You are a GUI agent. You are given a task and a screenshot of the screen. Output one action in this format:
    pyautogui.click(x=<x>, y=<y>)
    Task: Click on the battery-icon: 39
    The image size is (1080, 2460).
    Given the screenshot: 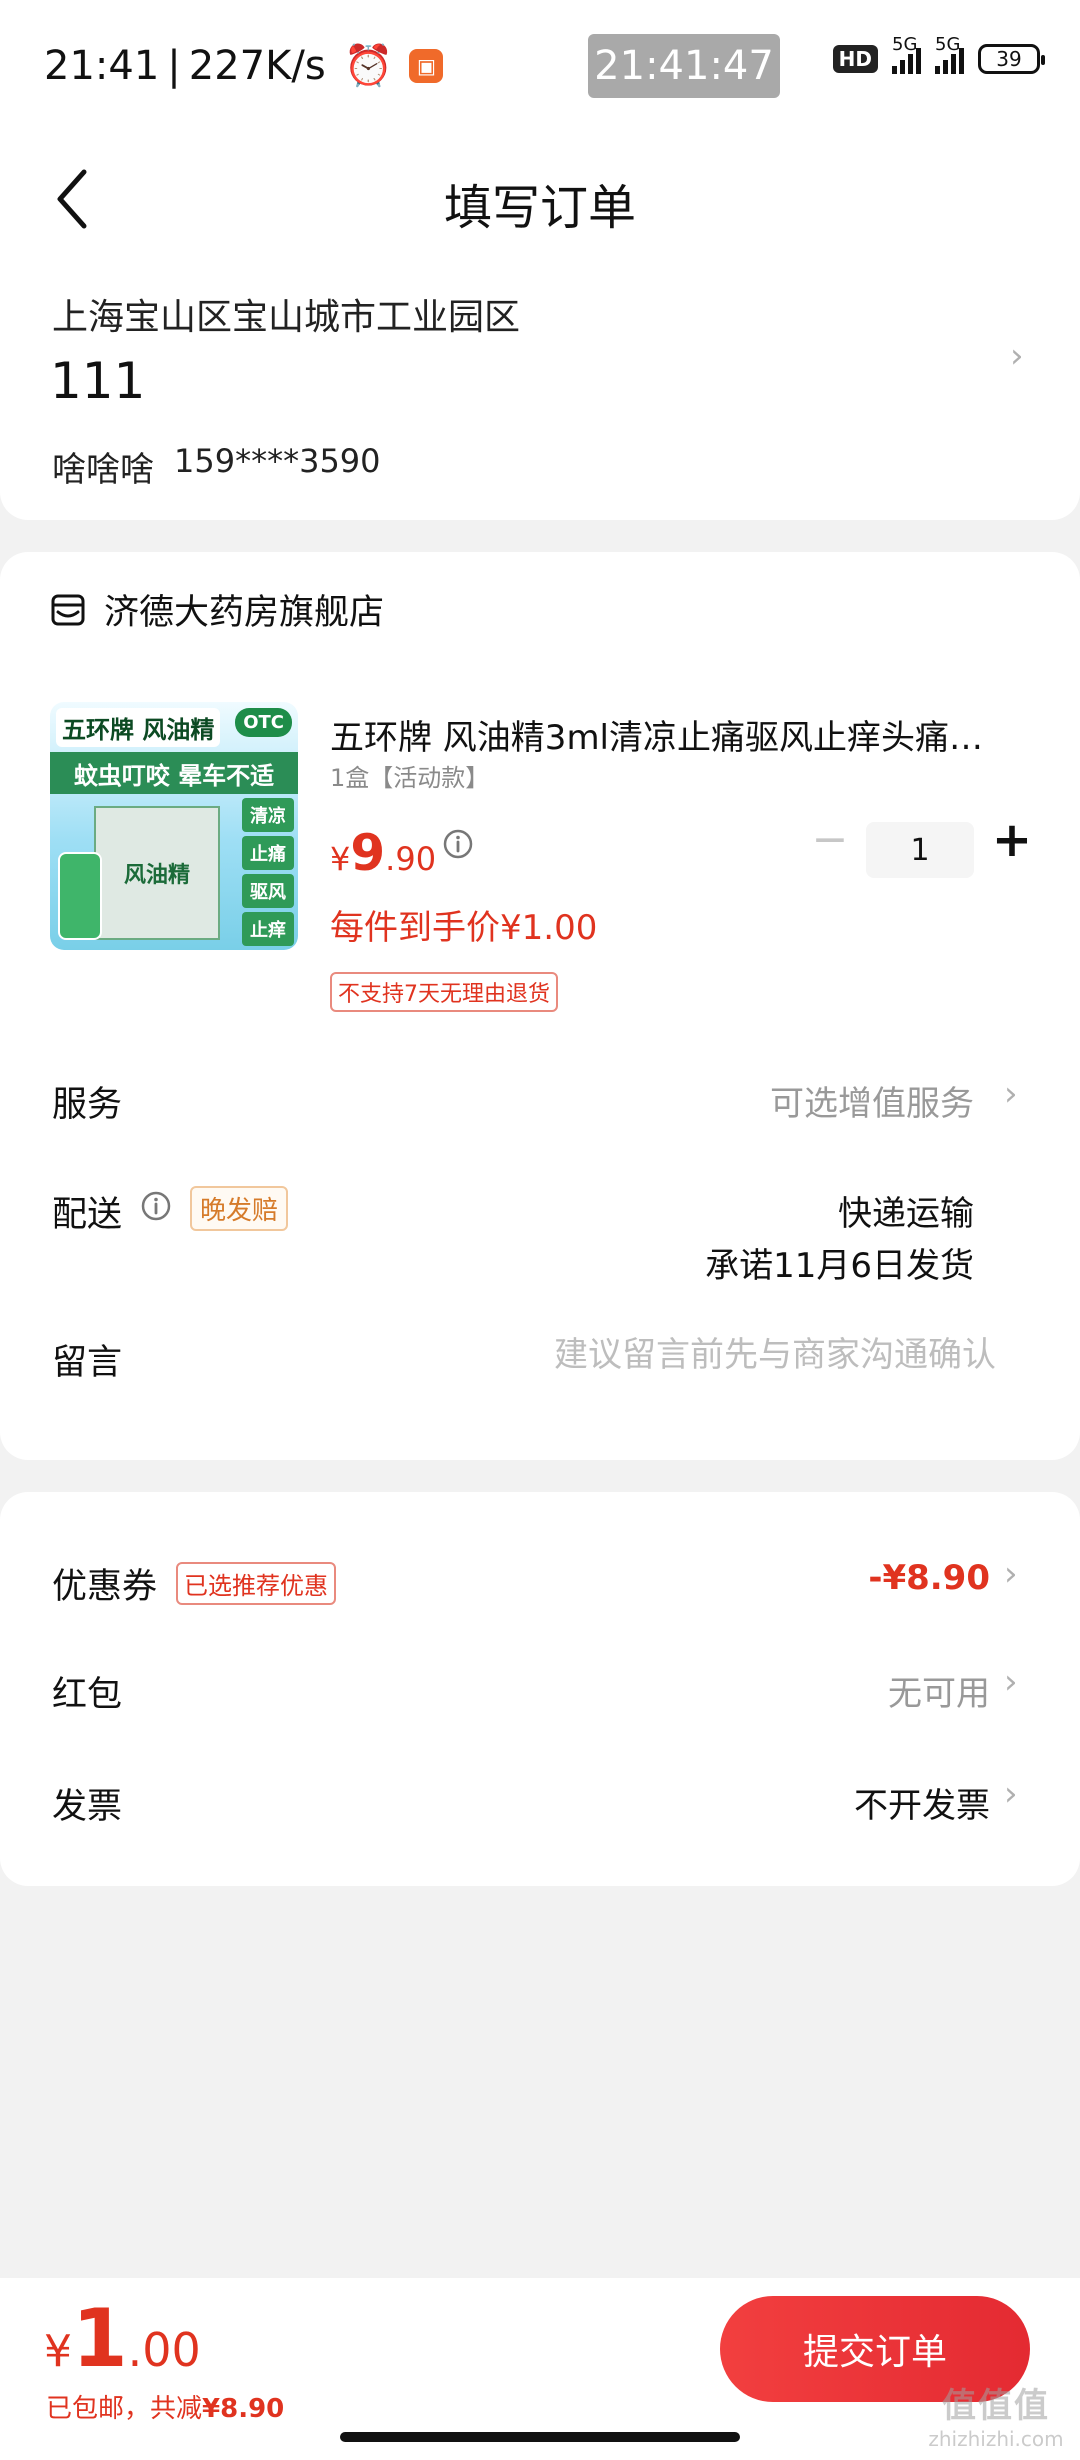 What is the action you would take?
    pyautogui.click(x=1011, y=59)
    